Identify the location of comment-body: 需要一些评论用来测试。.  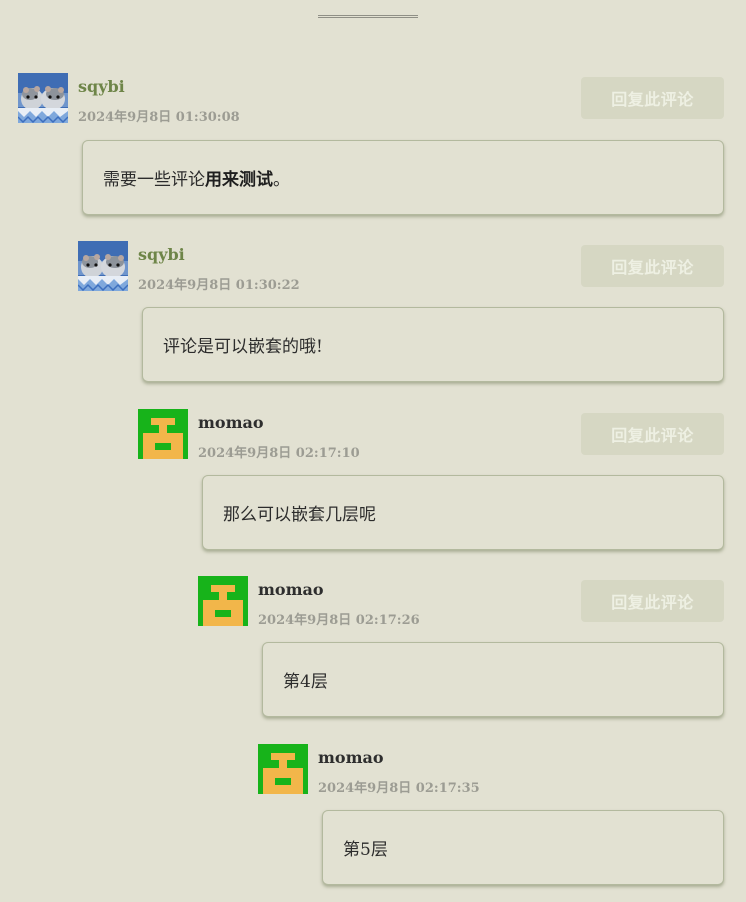
(403, 177).